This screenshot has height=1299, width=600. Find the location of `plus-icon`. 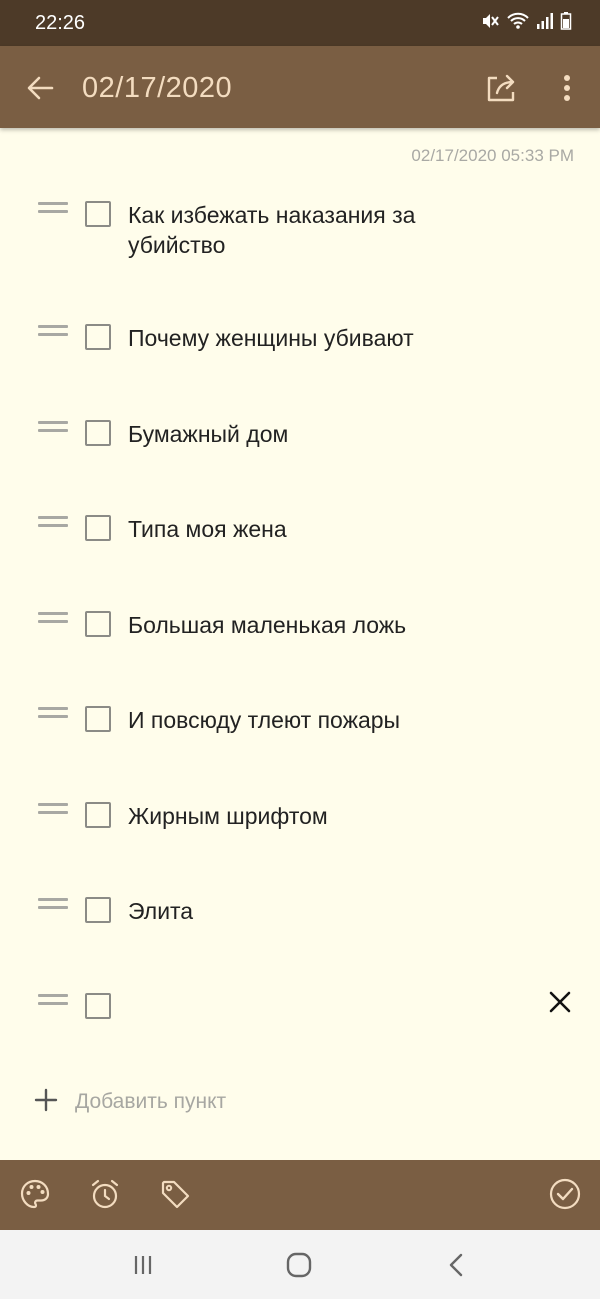

plus-icon is located at coordinates (46, 1100).